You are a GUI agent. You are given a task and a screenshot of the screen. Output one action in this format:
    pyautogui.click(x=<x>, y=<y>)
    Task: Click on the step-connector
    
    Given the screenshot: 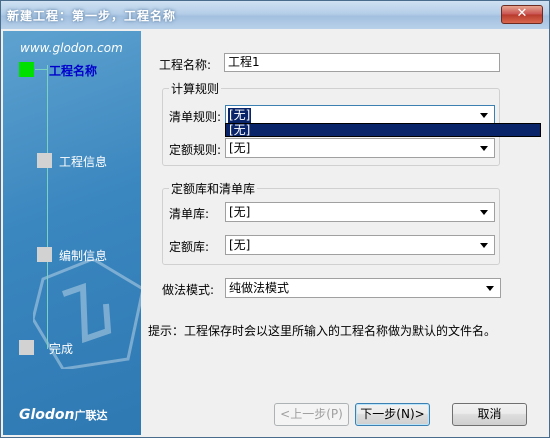 What is the action you would take?
    pyautogui.click(x=41, y=69)
    